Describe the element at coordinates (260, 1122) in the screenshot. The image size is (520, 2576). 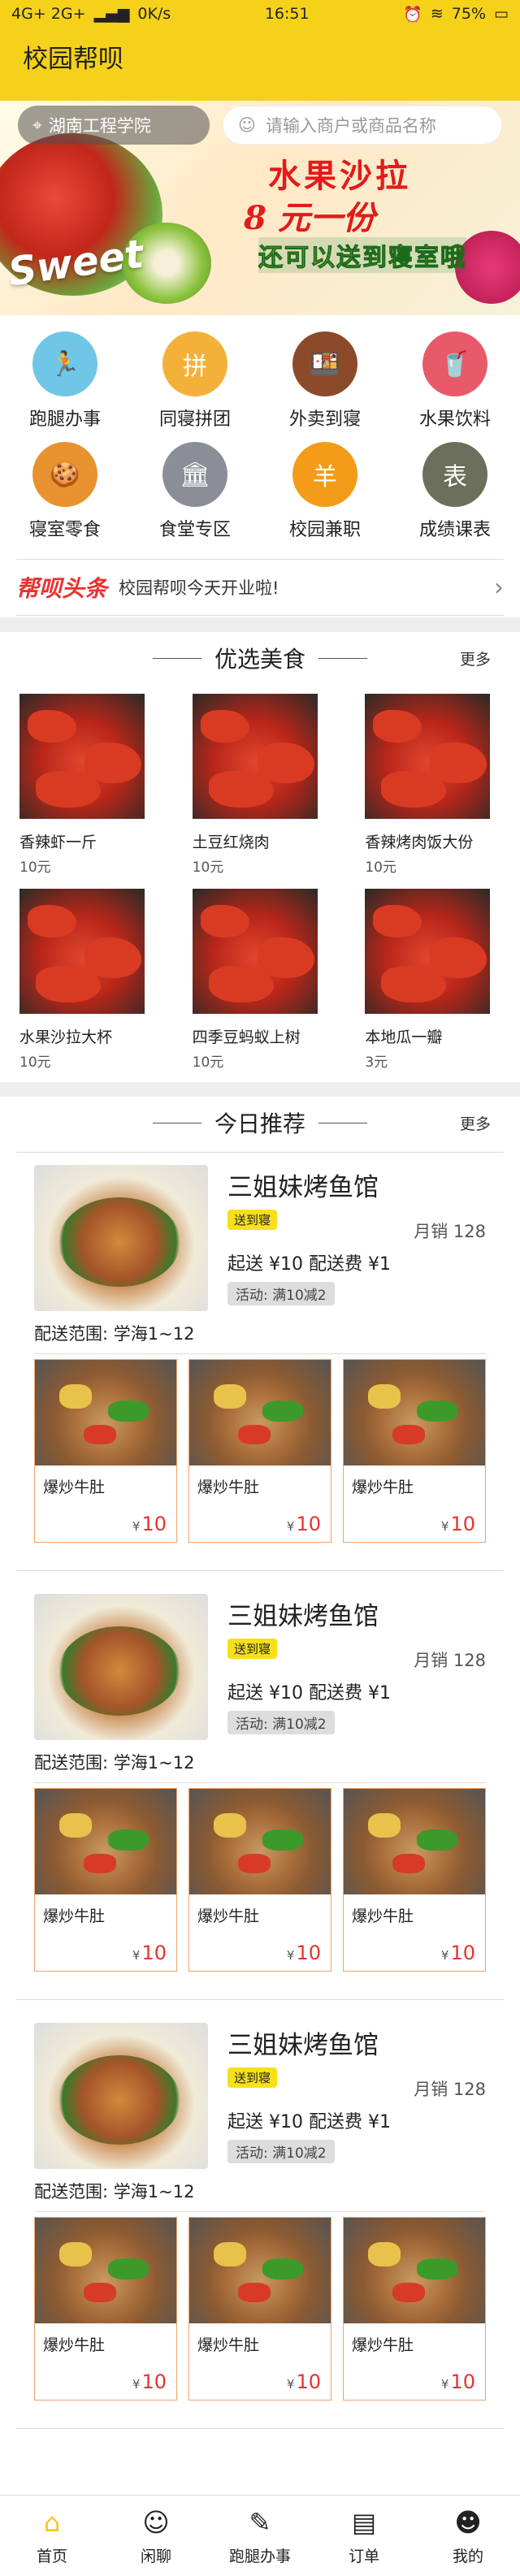
I see `recommend-header: 今日推荐 更多` at that location.